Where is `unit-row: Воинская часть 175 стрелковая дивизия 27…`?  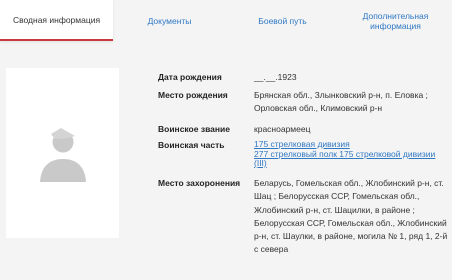 unit-row: Воинская часть 175 стрелковая дивизия 27… is located at coordinates (303, 158).